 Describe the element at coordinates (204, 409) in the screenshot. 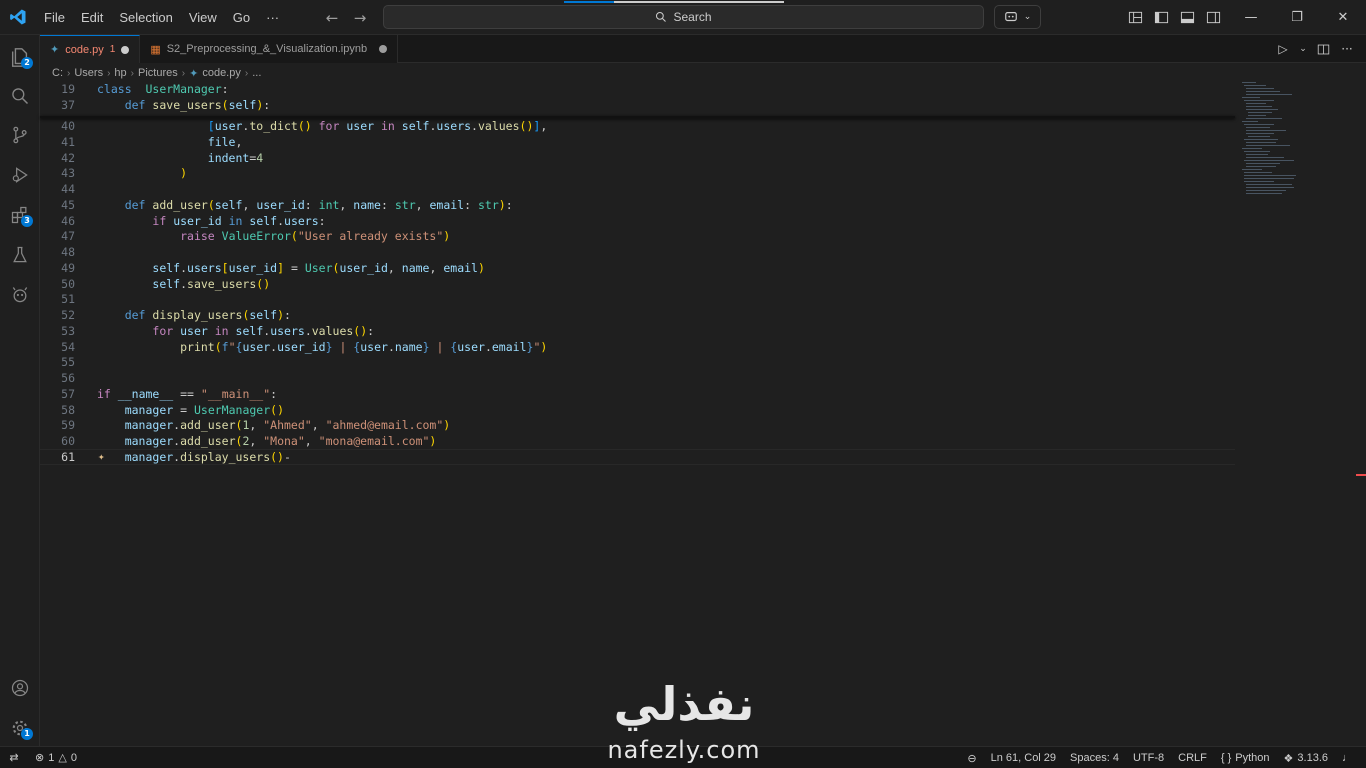

I see `code-text: manager = UserManager()` at that location.